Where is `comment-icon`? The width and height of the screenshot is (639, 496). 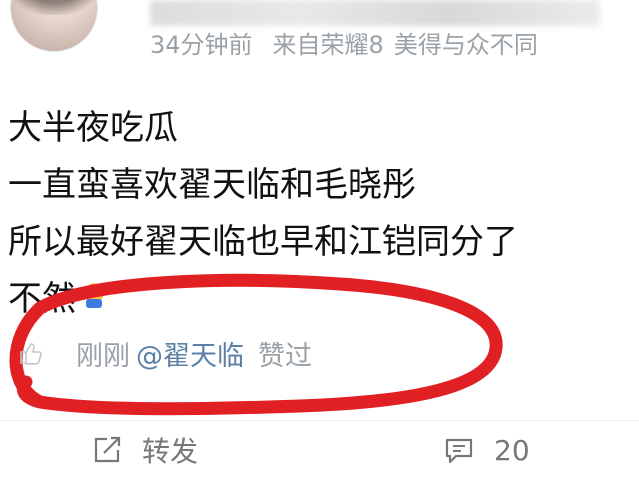
comment-icon is located at coordinates (459, 451).